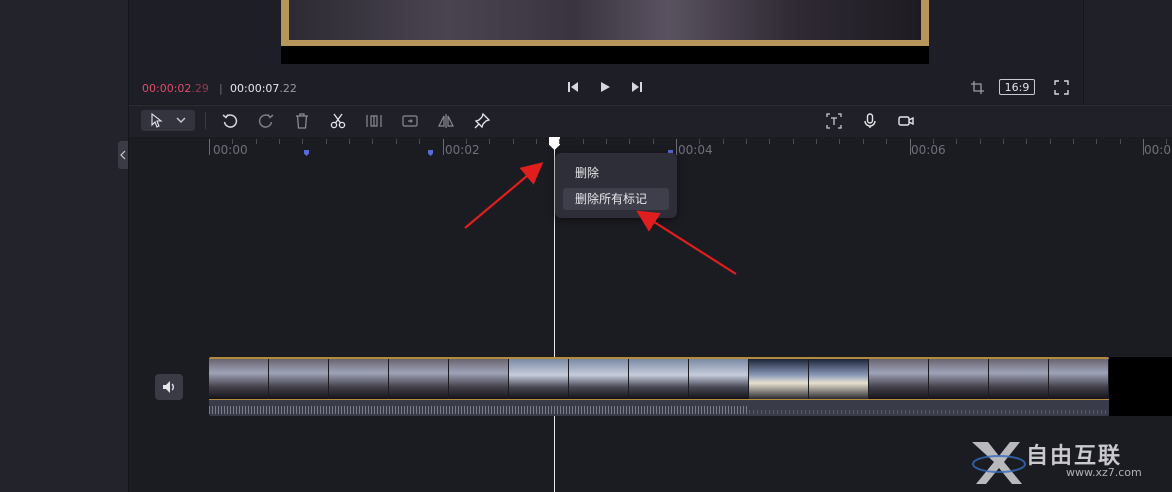 Image resolution: width=1172 pixels, height=492 pixels. I want to click on ruler-label: 00:08, so click(1158, 150).